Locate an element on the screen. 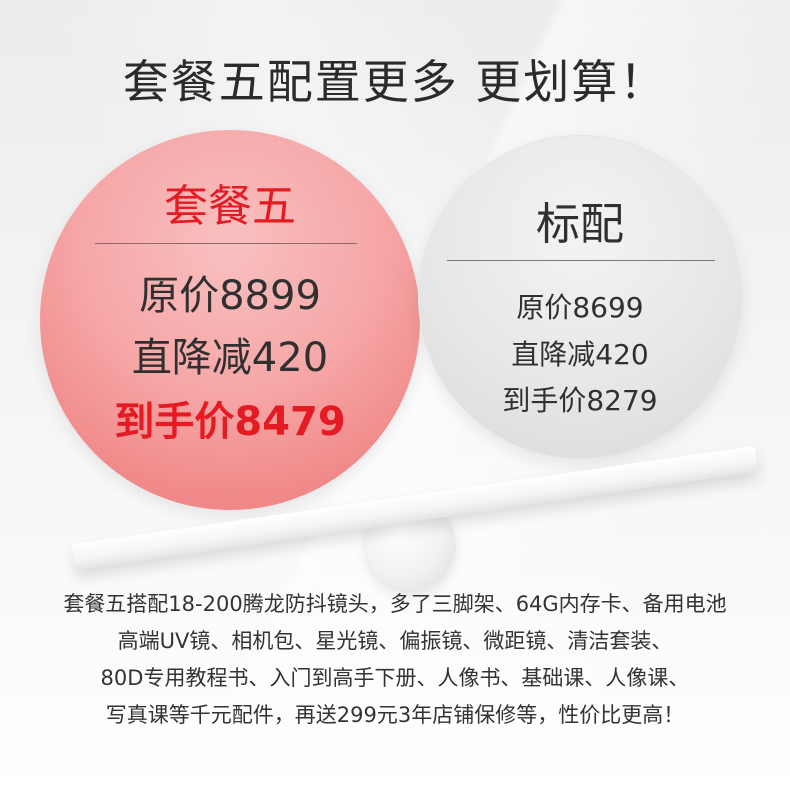 This screenshot has width=790, height=790. description-line: 套餐五搭配18-200腾龙防抖镜头，多了三脚架、64G内存卡、备用电池 is located at coordinates (395, 604).